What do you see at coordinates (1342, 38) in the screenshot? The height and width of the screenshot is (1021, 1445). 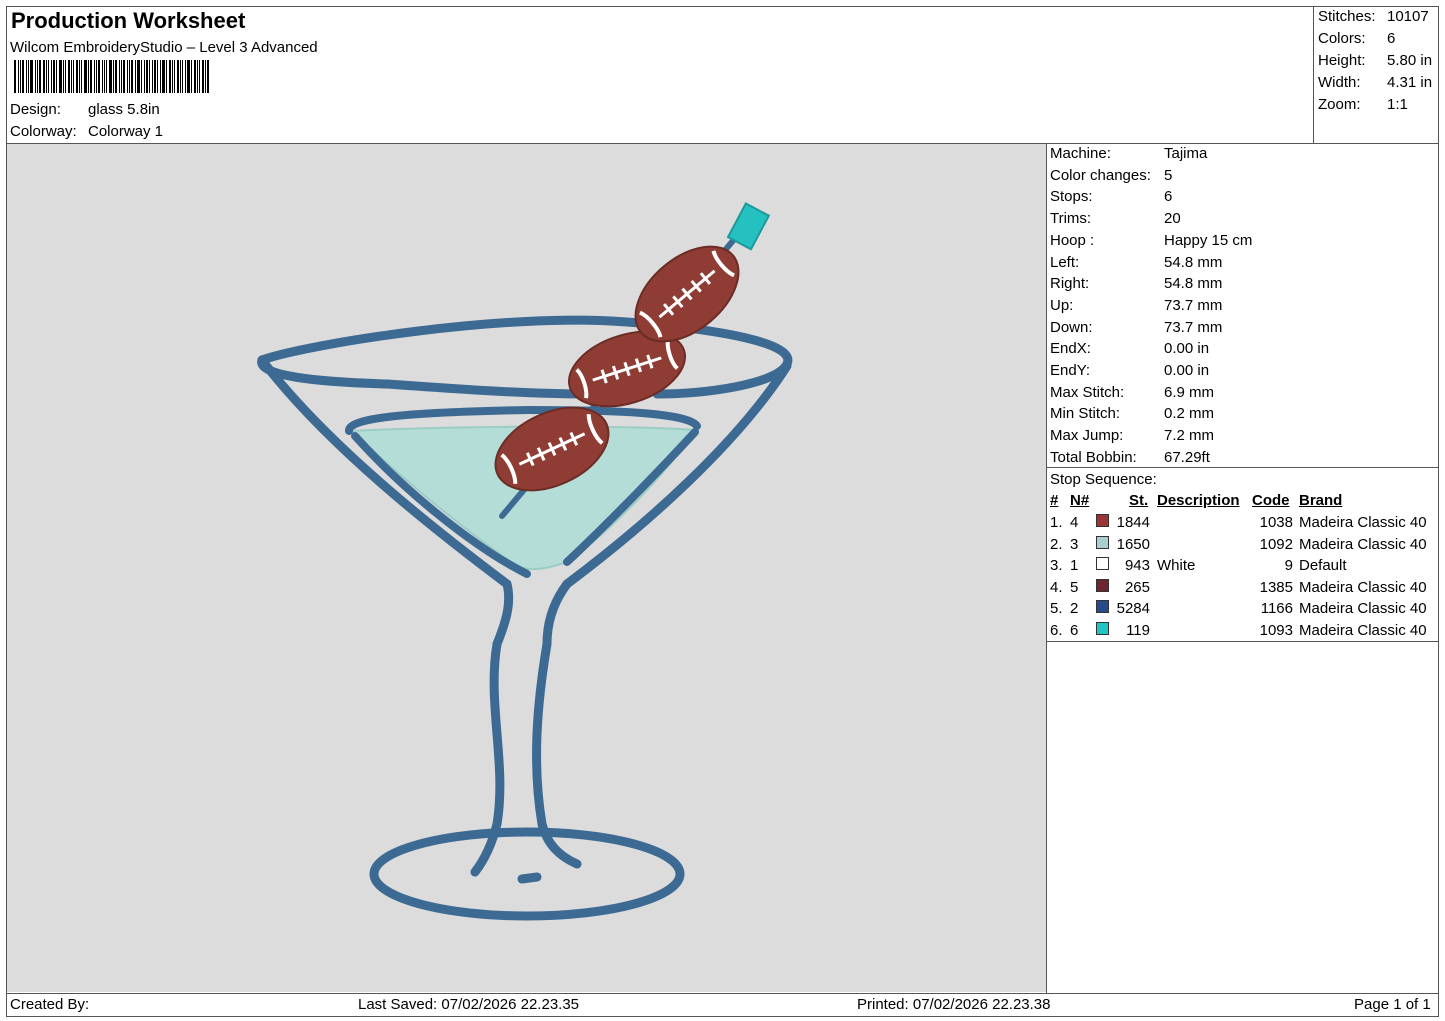 I see `summary-label: Colors:` at bounding box center [1342, 38].